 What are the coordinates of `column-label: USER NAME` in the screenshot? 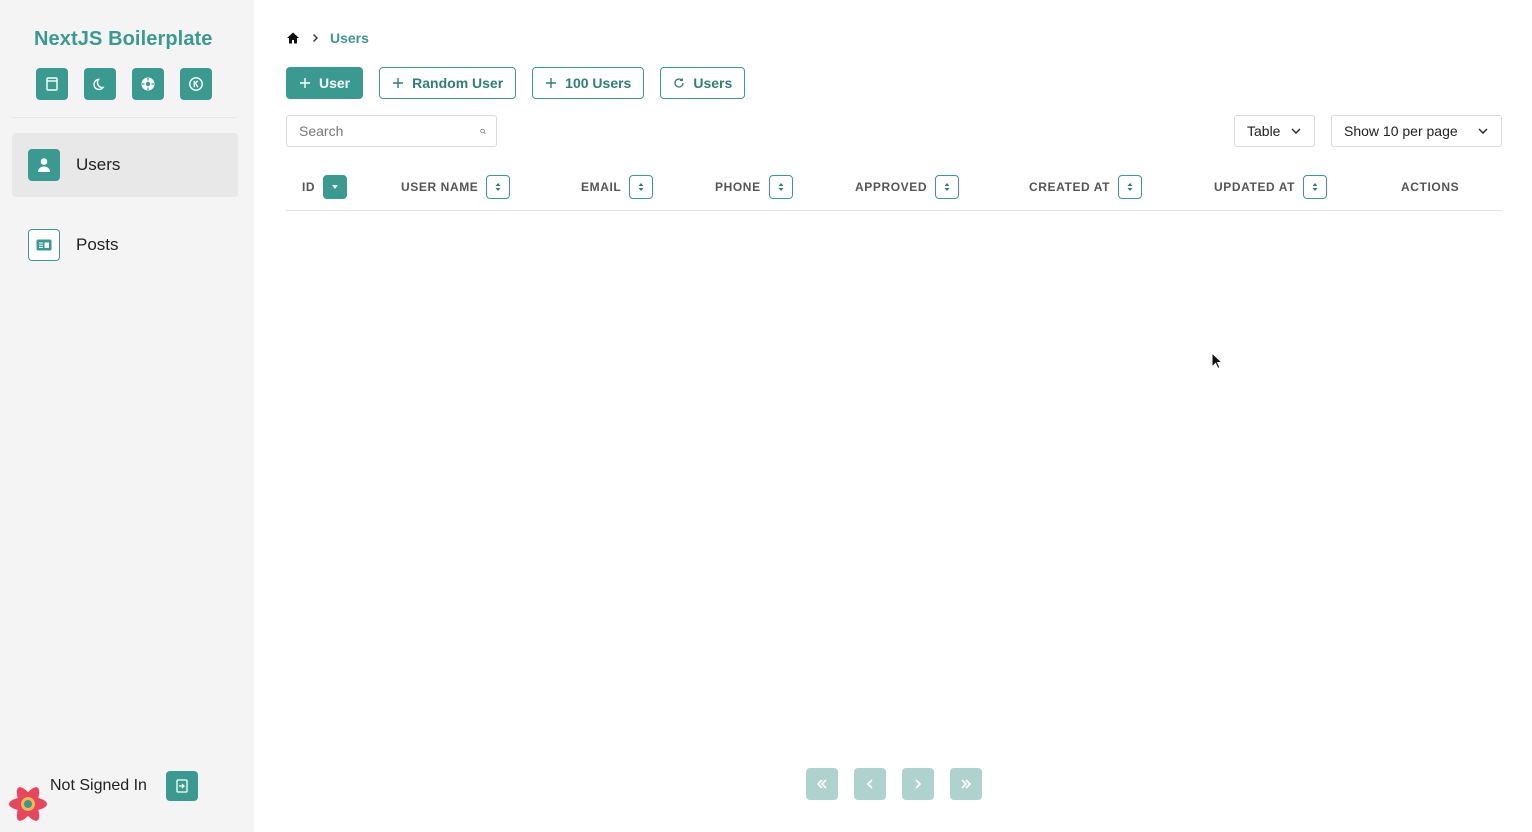 It's located at (440, 187).